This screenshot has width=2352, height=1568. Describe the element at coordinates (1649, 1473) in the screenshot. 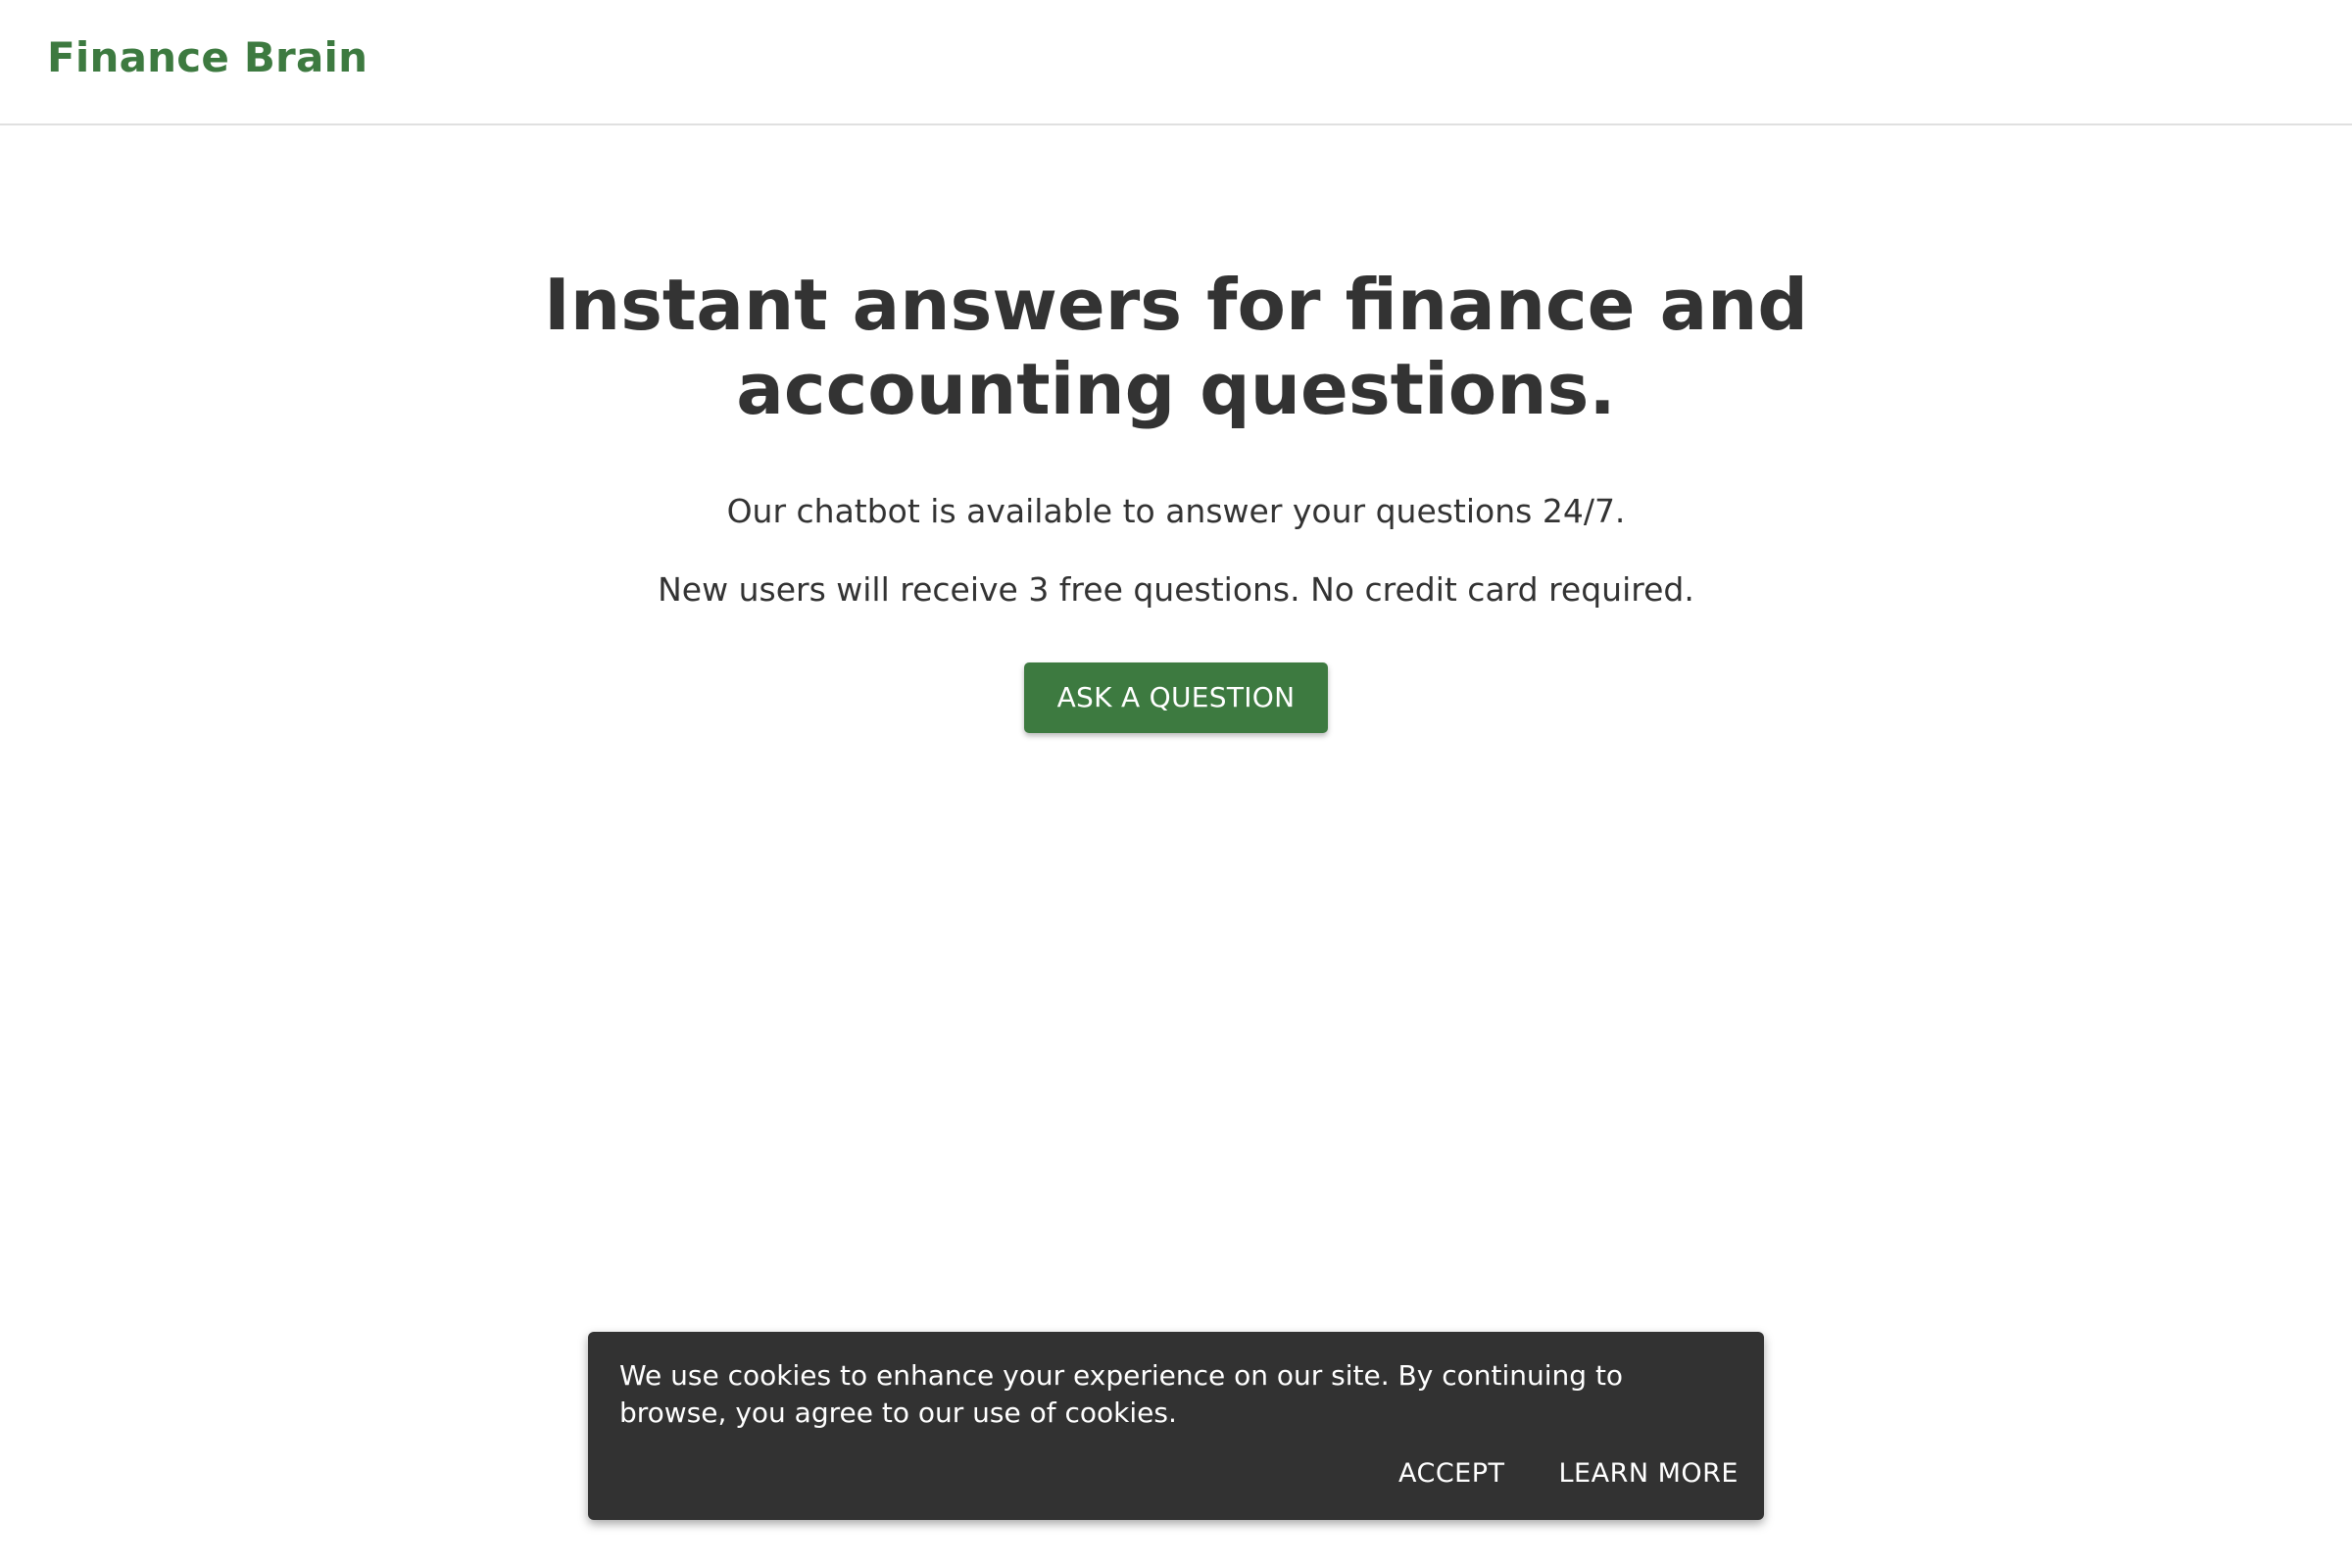

I see `learn-more-button: LEARN MORE` at that location.